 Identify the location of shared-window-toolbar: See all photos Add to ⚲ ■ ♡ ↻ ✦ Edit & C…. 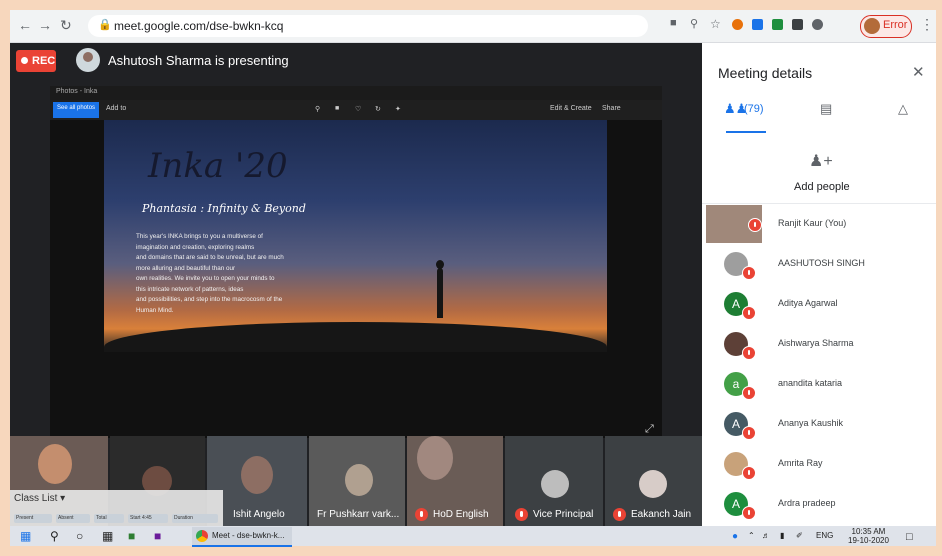
(356, 110).